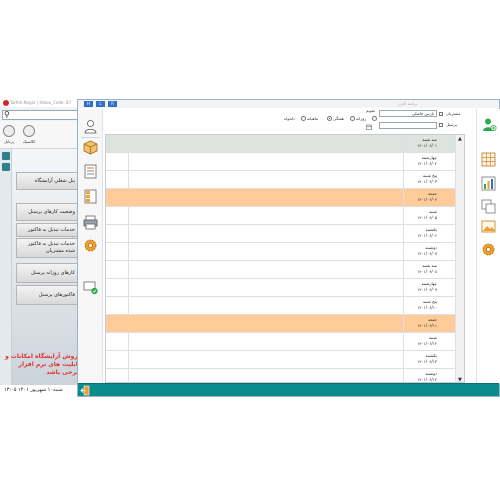  I want to click on row-date: ۱۴۰۱/۰۶/۱۳, so click(427, 361).